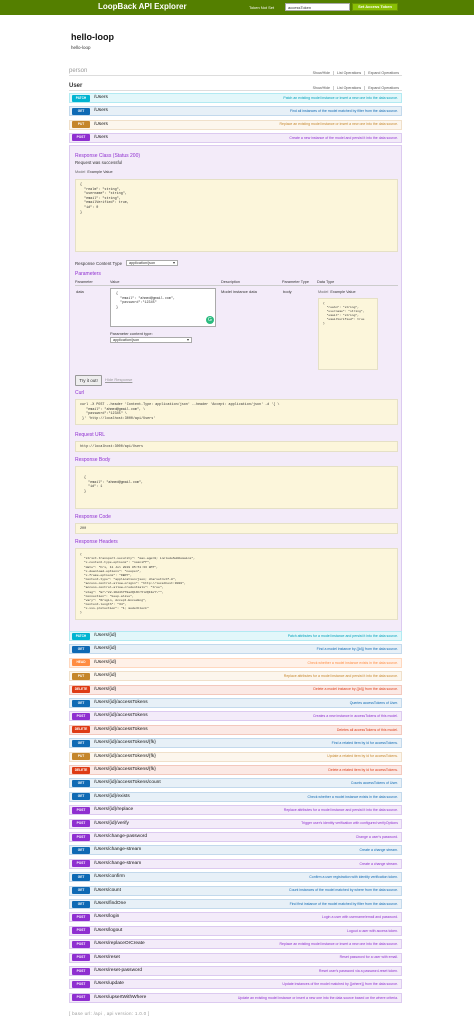 The image size is (474, 1020). Describe the element at coordinates (78, 72) in the screenshot. I see `resource-name-person: person` at that location.